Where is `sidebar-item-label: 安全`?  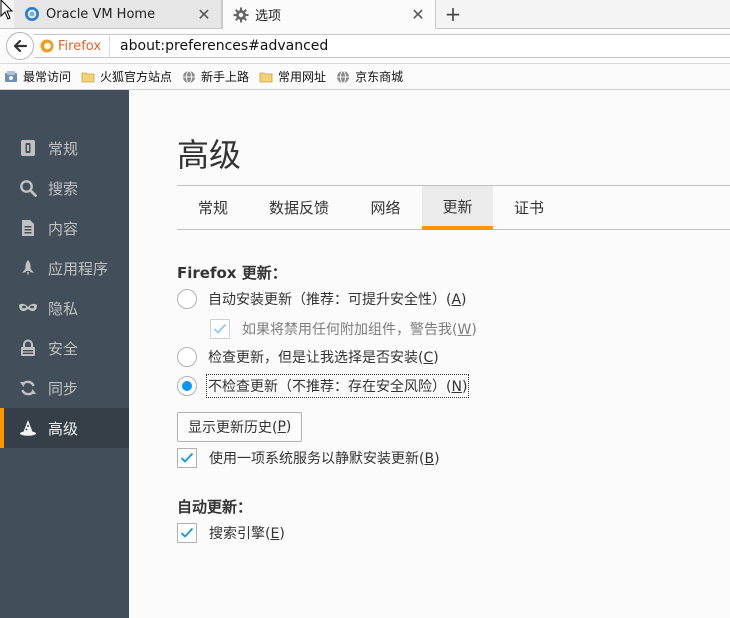 sidebar-item-label: 安全 is located at coordinates (63, 348).